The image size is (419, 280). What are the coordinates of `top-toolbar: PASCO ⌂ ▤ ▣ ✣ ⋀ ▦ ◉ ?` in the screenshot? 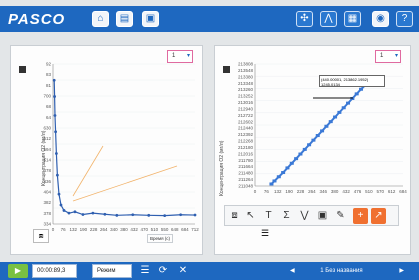 It's located at (209, 19).